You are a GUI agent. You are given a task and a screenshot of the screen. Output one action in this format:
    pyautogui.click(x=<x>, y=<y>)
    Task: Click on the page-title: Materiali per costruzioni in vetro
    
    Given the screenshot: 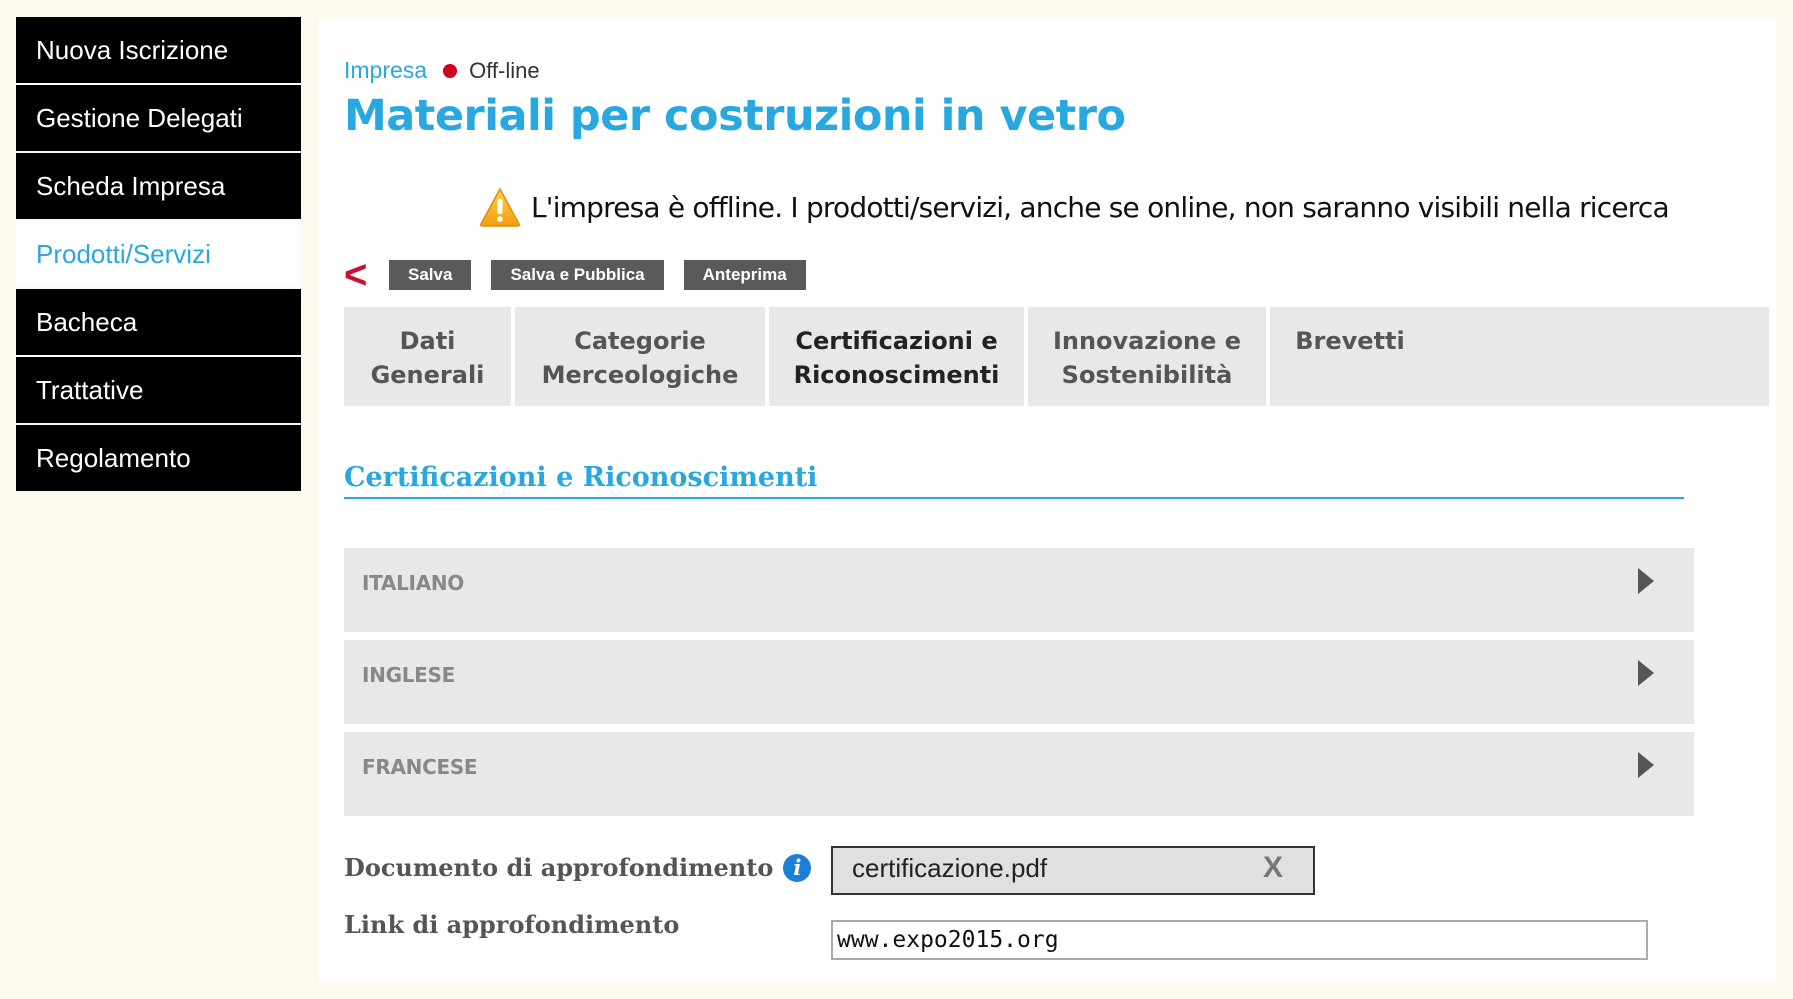 What is the action you would take?
    pyautogui.click(x=735, y=116)
    